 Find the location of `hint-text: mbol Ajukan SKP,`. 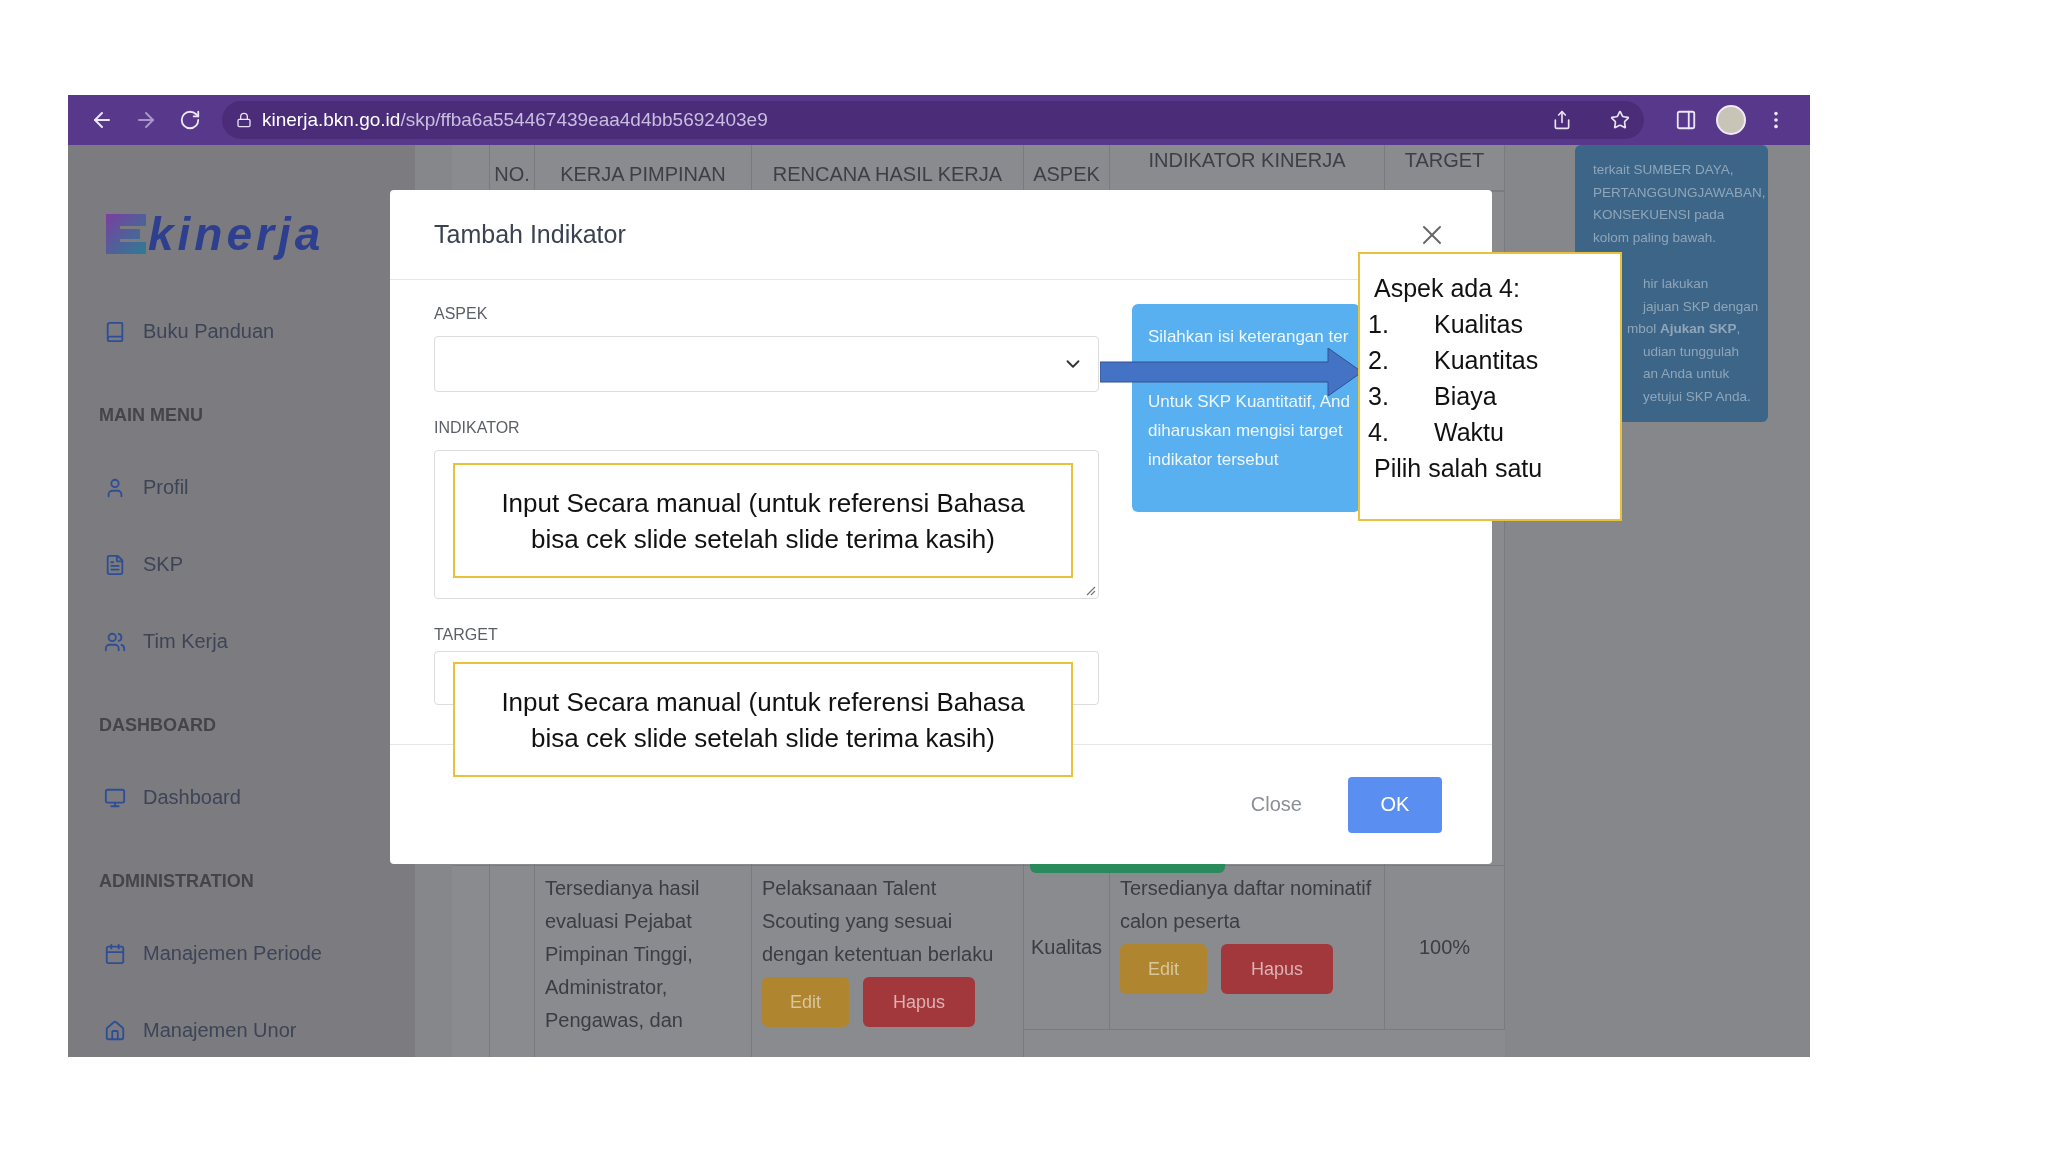

hint-text: mbol Ajukan SKP, is located at coordinates (1684, 328).